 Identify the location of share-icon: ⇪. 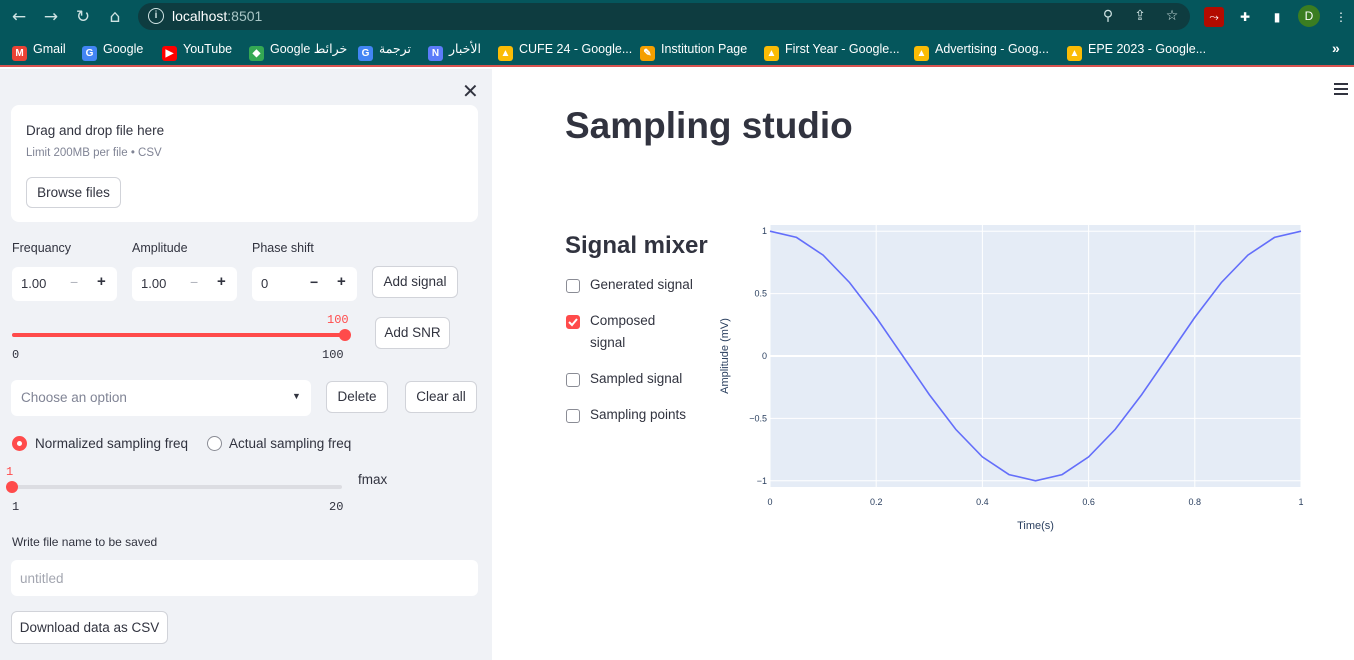
(1140, 16).